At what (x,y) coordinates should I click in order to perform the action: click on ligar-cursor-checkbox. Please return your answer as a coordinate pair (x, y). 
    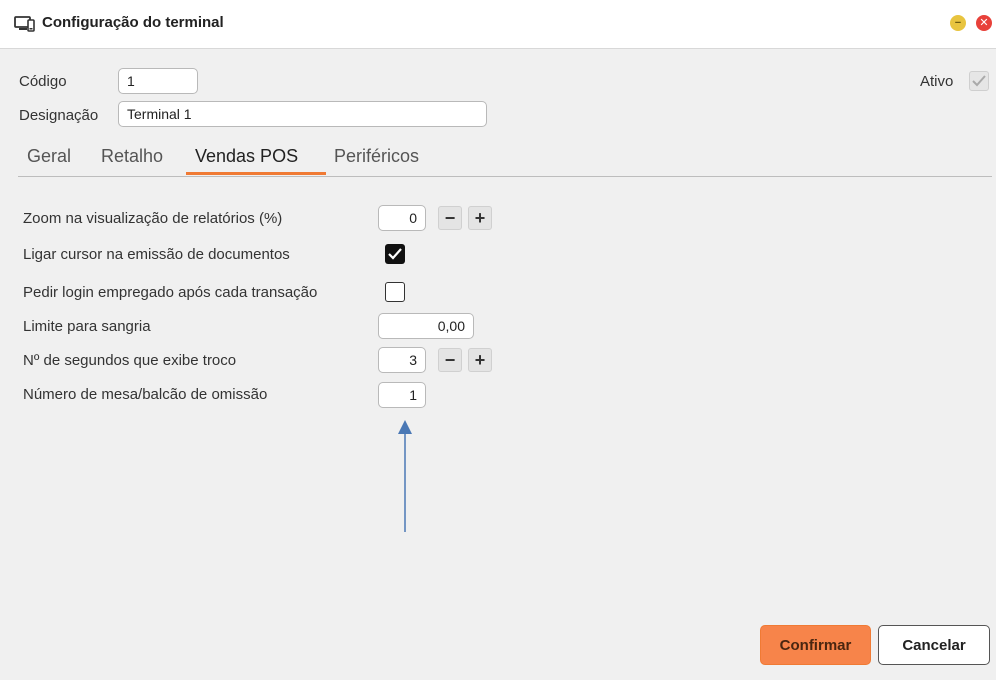
    Looking at the image, I should click on (395, 254).